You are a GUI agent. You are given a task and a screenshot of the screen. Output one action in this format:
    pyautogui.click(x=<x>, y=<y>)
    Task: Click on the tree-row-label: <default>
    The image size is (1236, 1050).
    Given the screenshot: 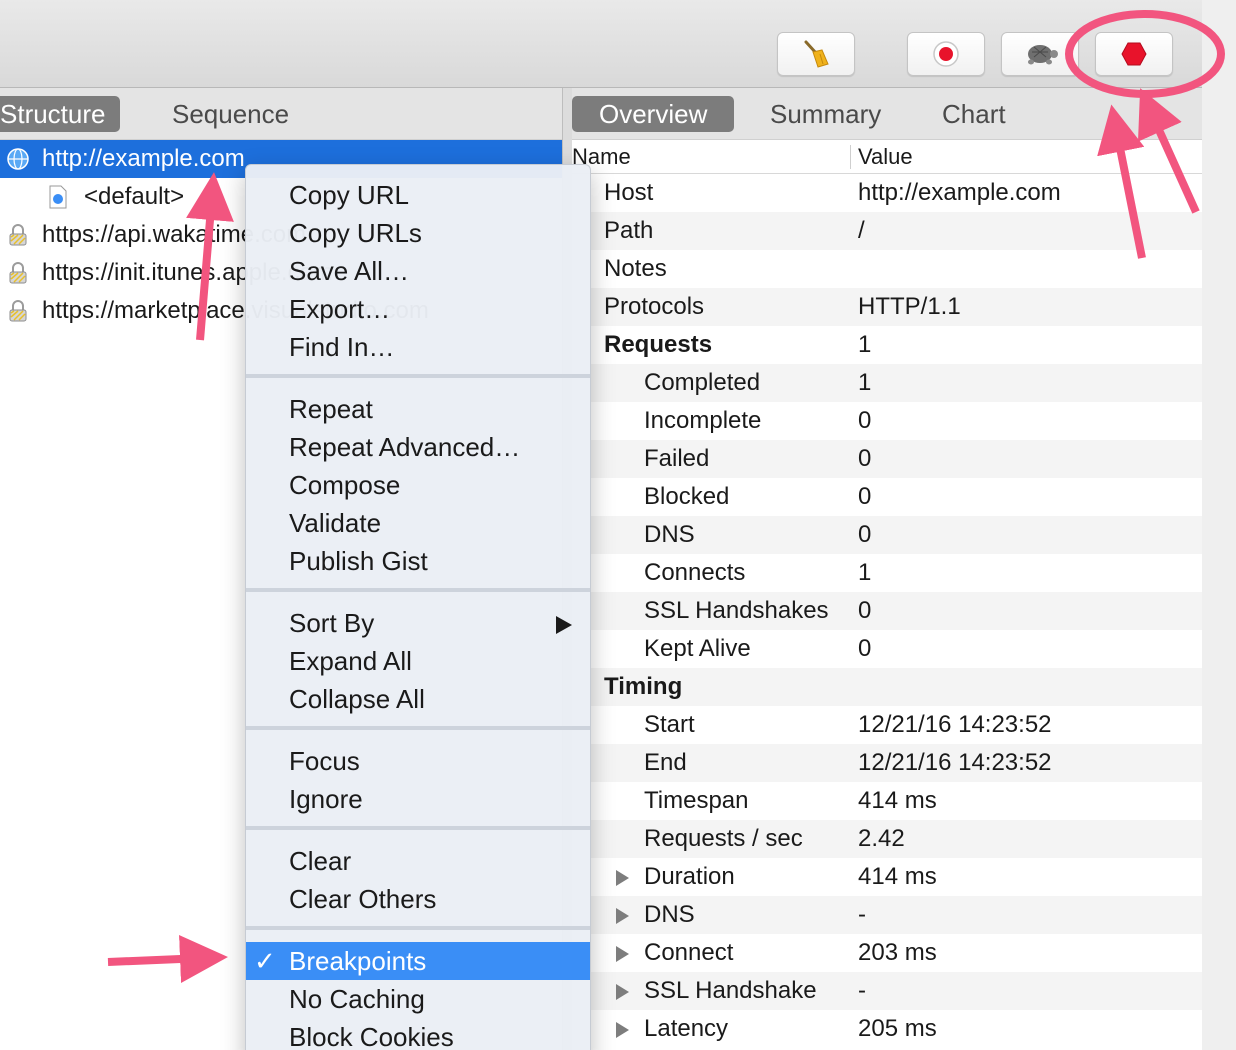 What is the action you would take?
    pyautogui.click(x=134, y=196)
    